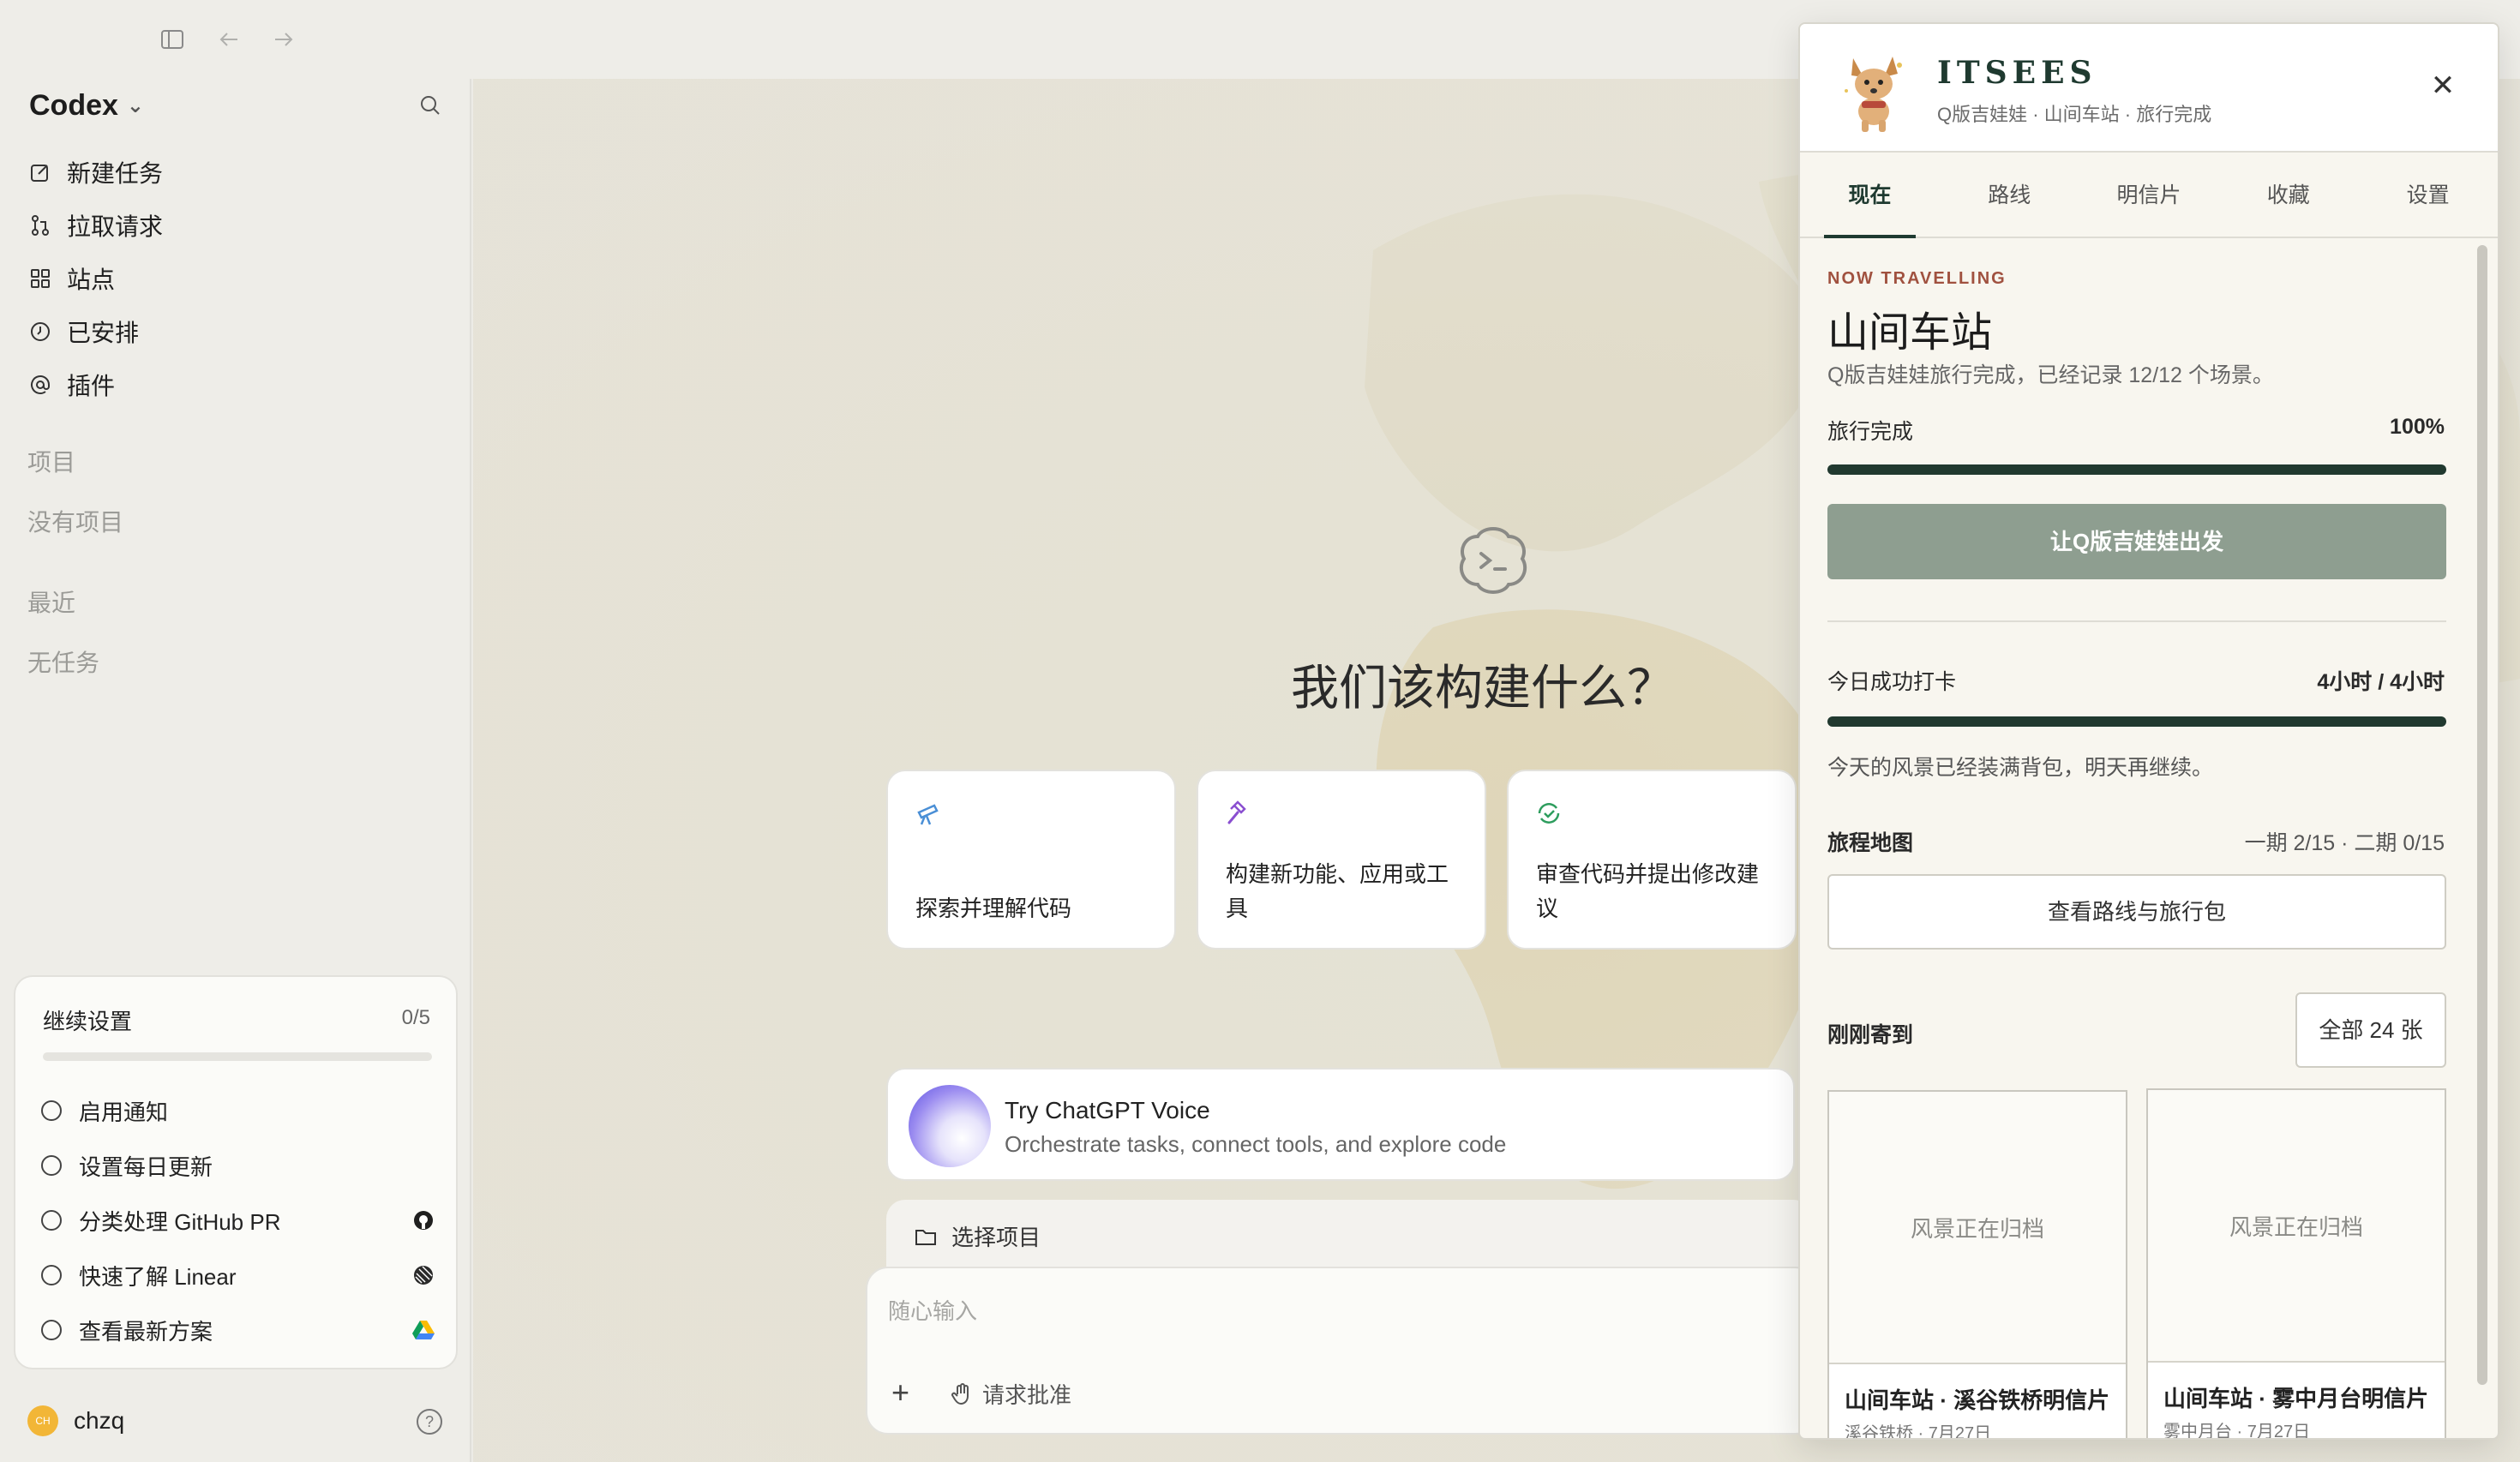  Describe the element at coordinates (229, 42) in the screenshot. I see `back-arrow-icon` at that location.